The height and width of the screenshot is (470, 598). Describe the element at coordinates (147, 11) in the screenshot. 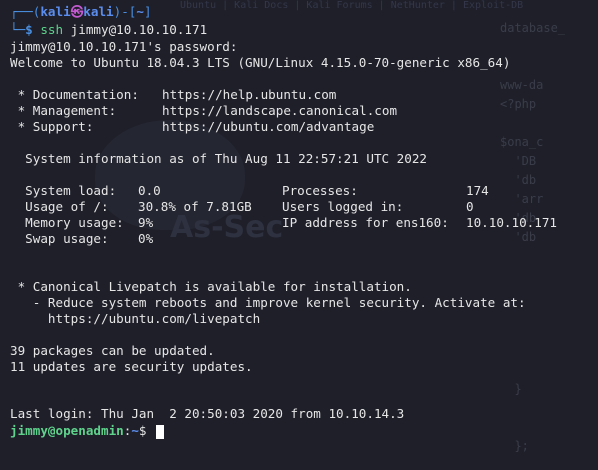

I see `prompt-end: ]` at that location.